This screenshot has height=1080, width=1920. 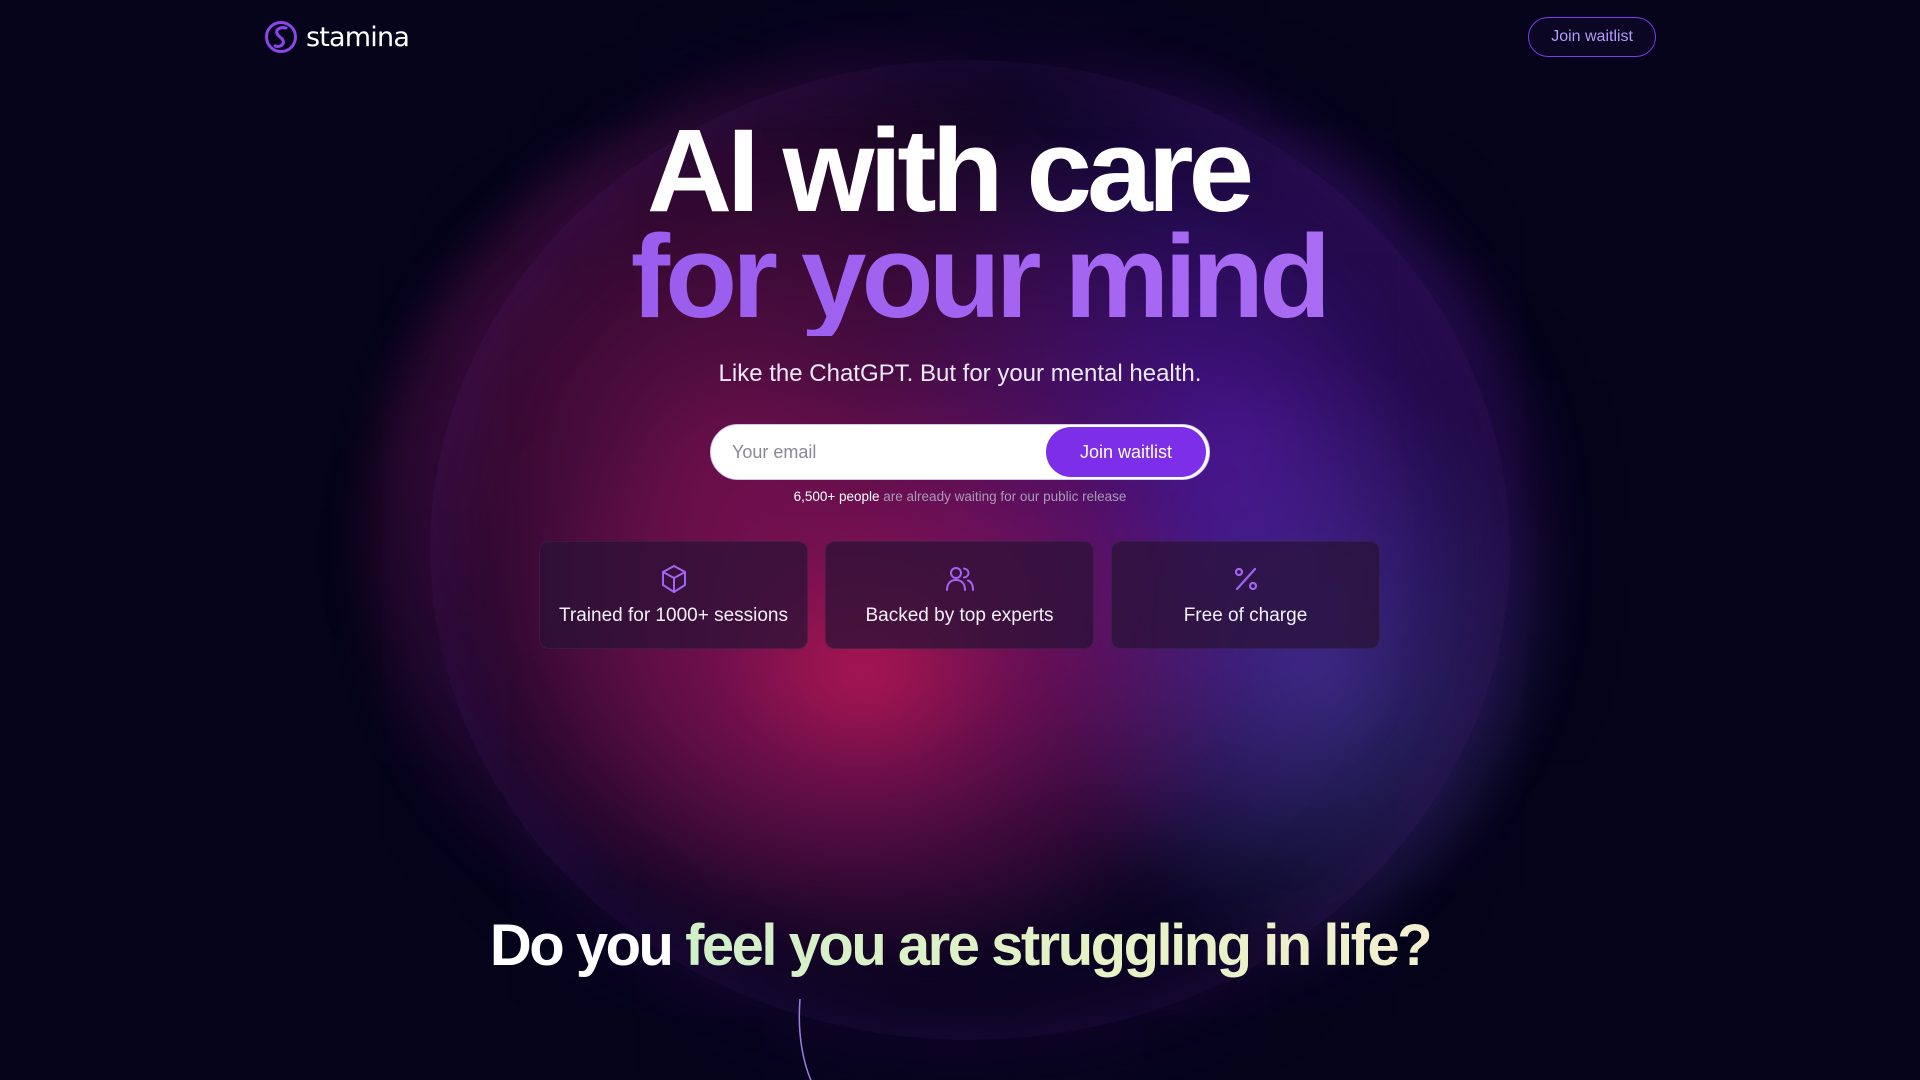 What do you see at coordinates (836, 496) in the screenshot?
I see `social-proof-count: 6,500+ people` at bounding box center [836, 496].